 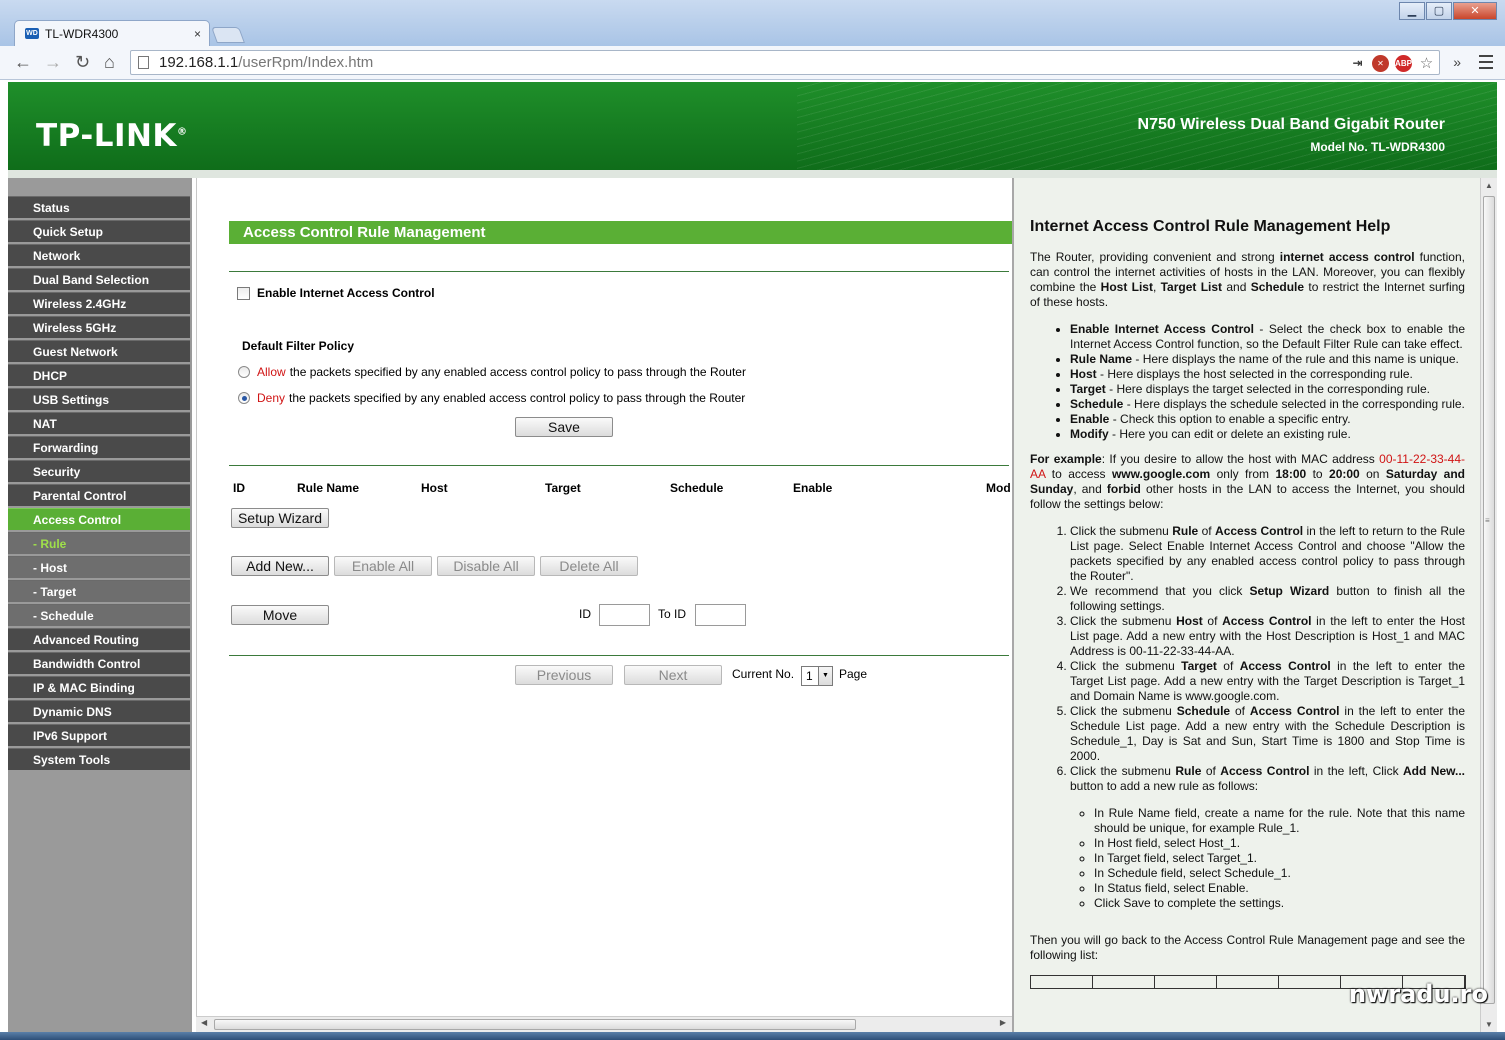 What do you see at coordinates (99, 399) in the screenshot?
I see `menu-item-usb-settings: USB Settings` at bounding box center [99, 399].